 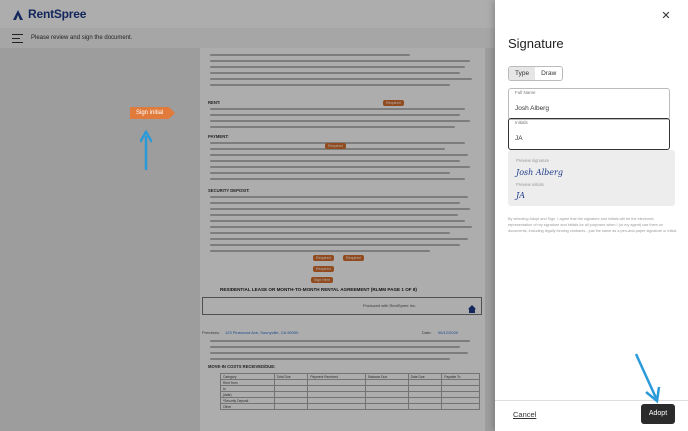 What do you see at coordinates (153, 113) in the screenshot?
I see `sign-initial-button: Sign initial` at bounding box center [153, 113].